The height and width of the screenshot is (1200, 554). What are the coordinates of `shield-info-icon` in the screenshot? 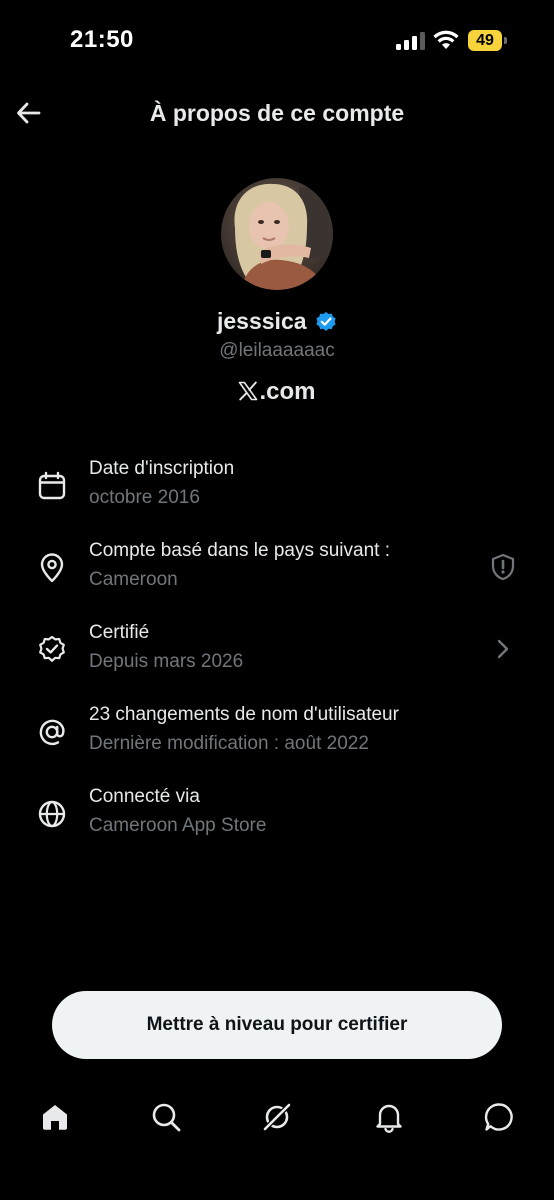 It's located at (503, 567).